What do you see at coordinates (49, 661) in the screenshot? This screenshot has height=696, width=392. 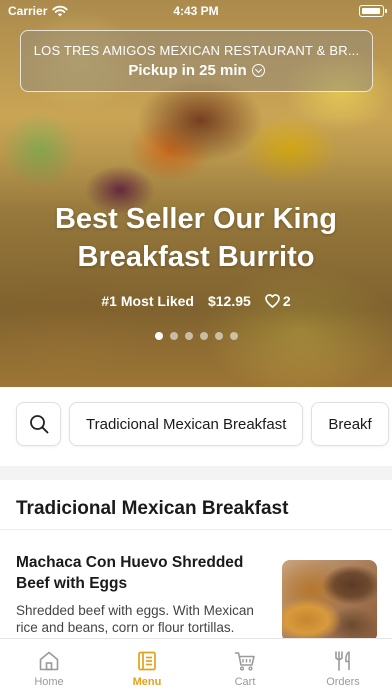 I see `home-icon` at bounding box center [49, 661].